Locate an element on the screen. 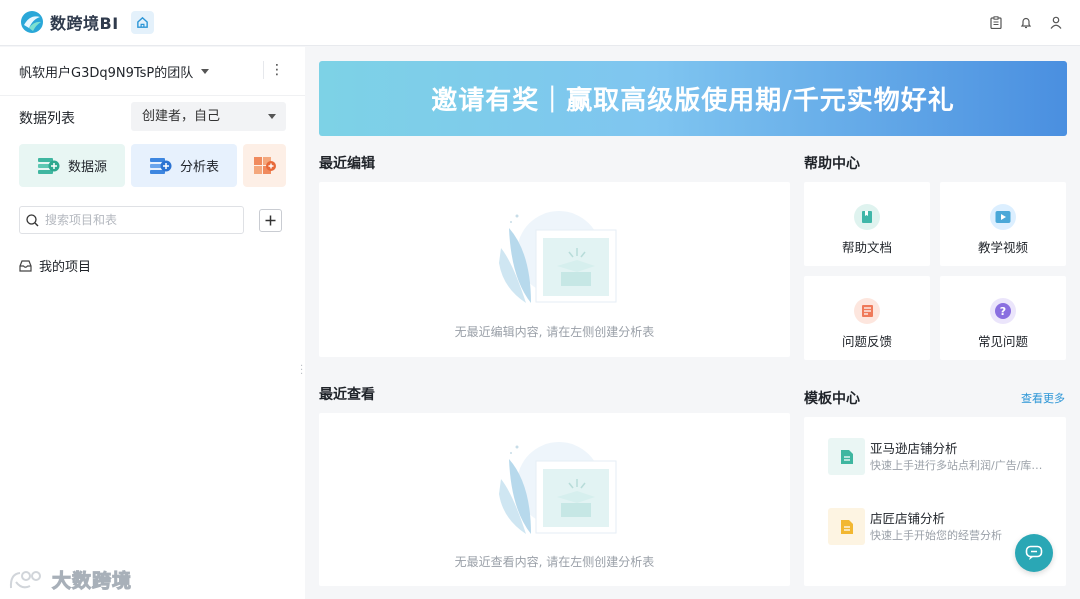 This screenshot has height=599, width=1080. add-analysis-button: 分析表 is located at coordinates (184, 165).